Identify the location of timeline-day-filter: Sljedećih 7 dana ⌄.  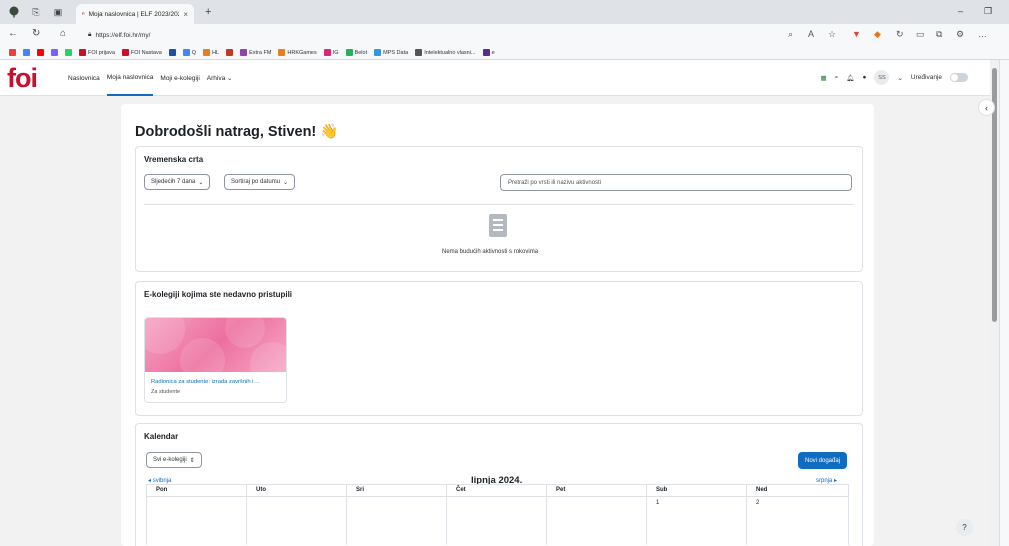
(177, 182).